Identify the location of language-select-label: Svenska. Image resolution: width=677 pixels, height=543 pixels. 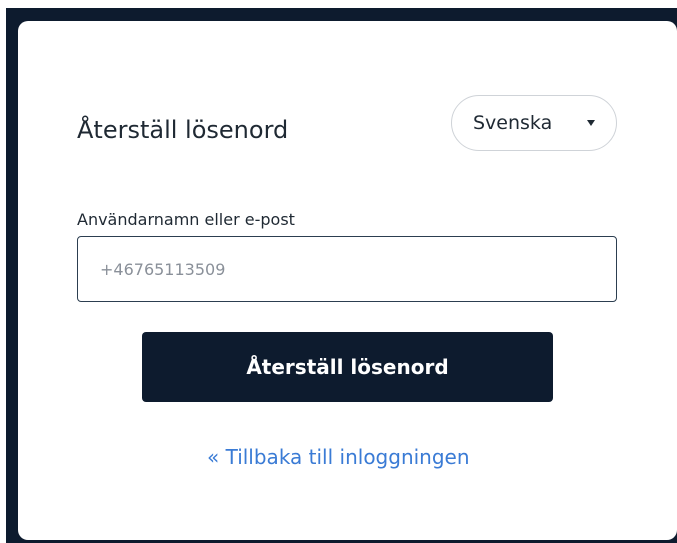
(513, 123).